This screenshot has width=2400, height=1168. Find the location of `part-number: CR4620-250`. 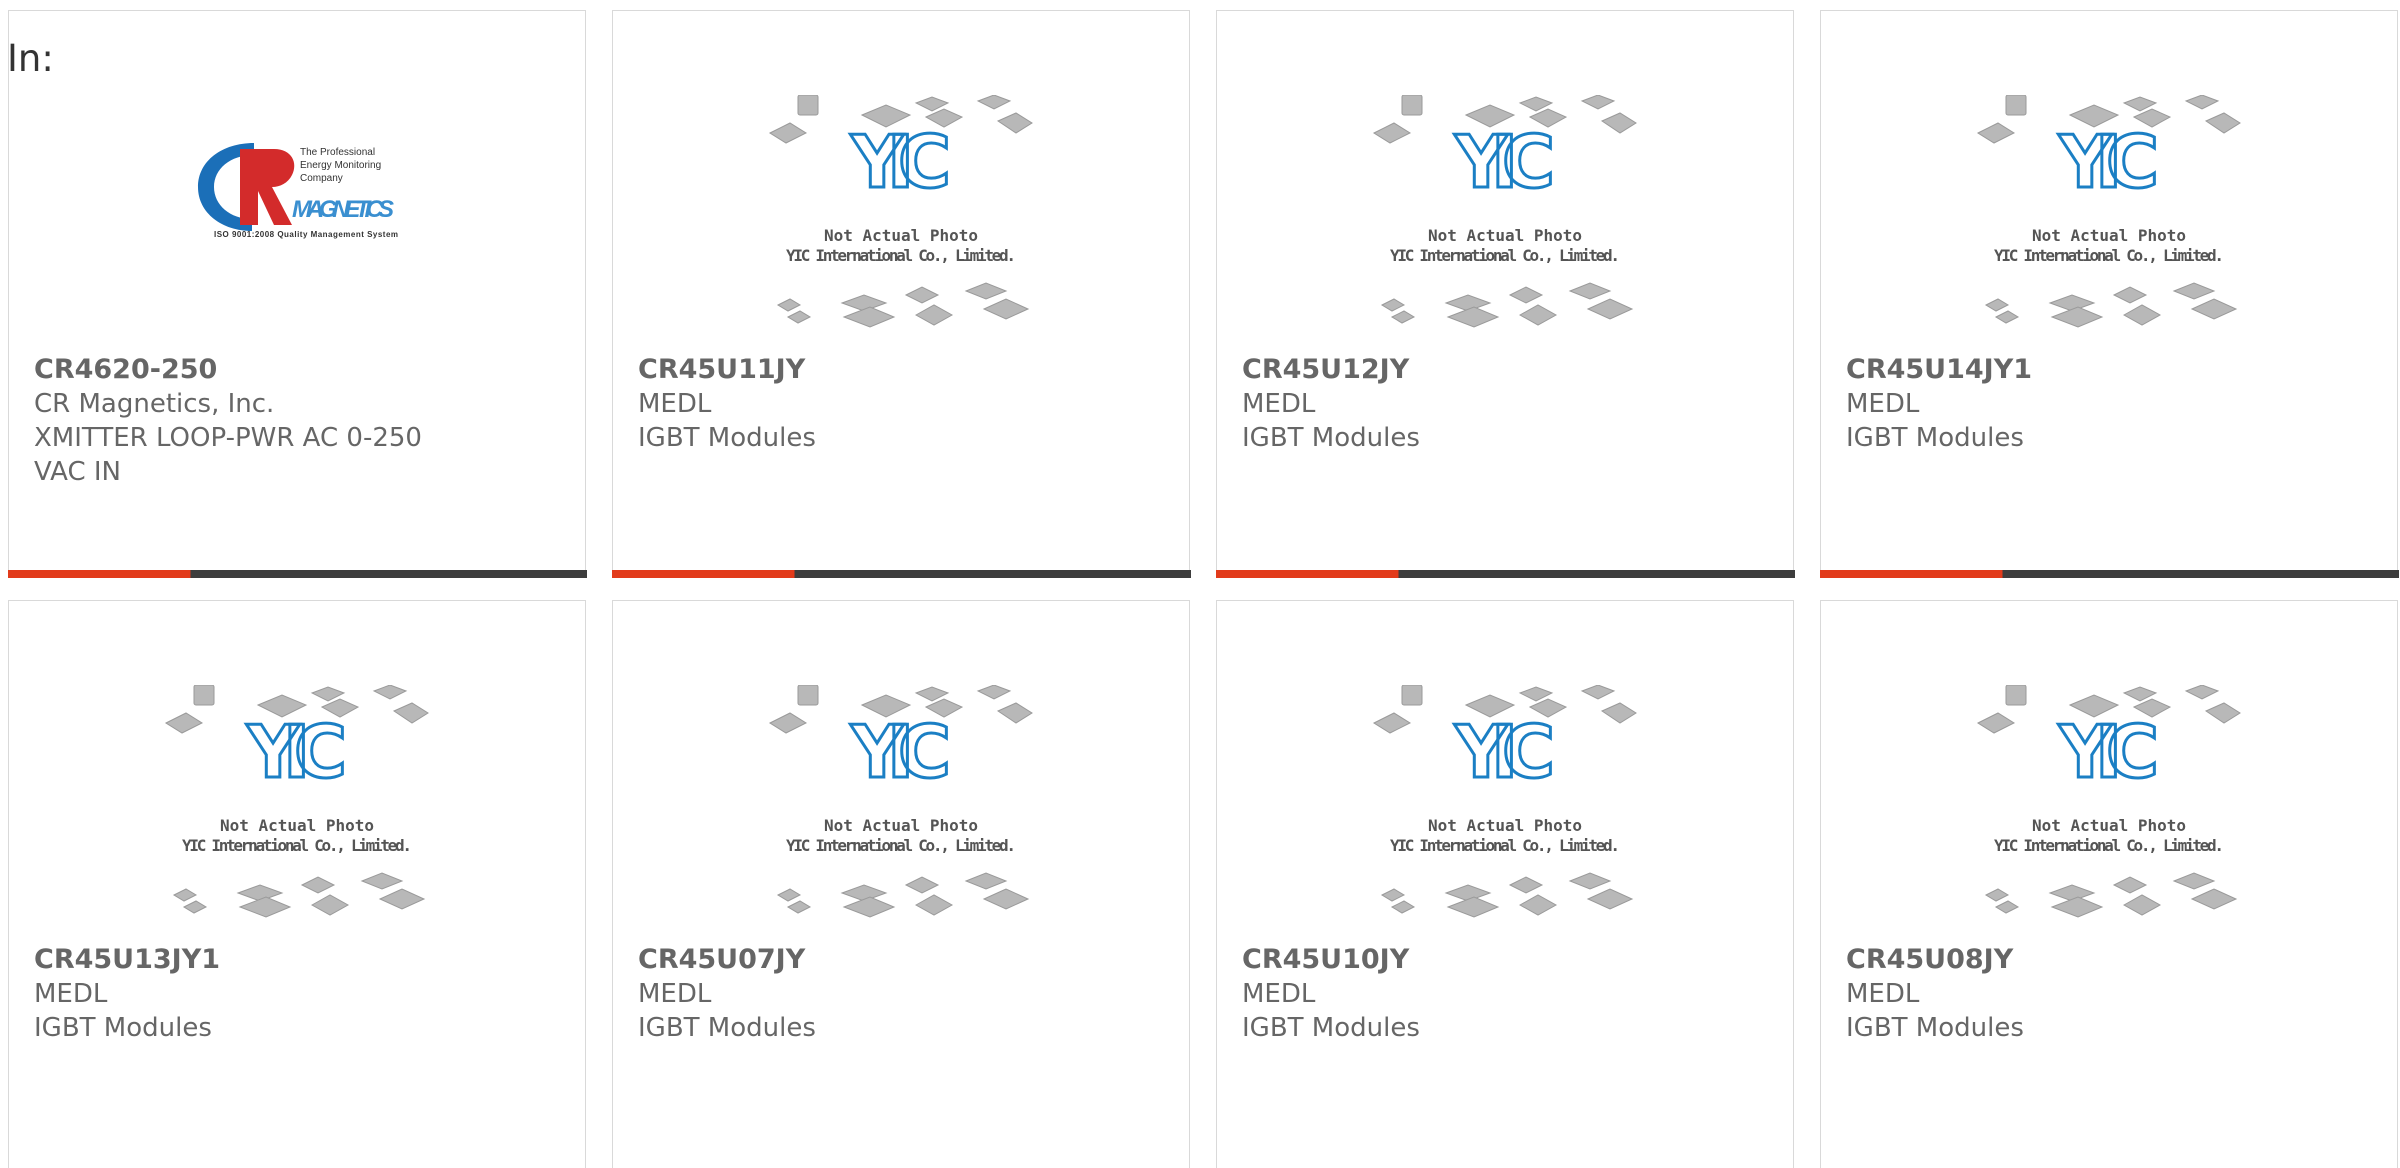

part-number: CR4620-250 is located at coordinates (299, 370).